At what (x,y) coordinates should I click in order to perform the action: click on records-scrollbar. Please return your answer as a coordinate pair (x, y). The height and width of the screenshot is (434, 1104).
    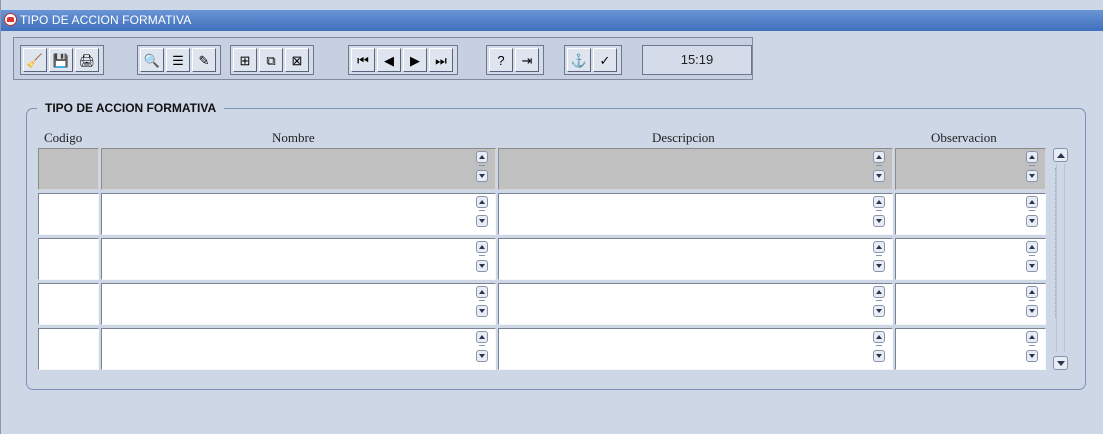
    Looking at the image, I should click on (1060, 259).